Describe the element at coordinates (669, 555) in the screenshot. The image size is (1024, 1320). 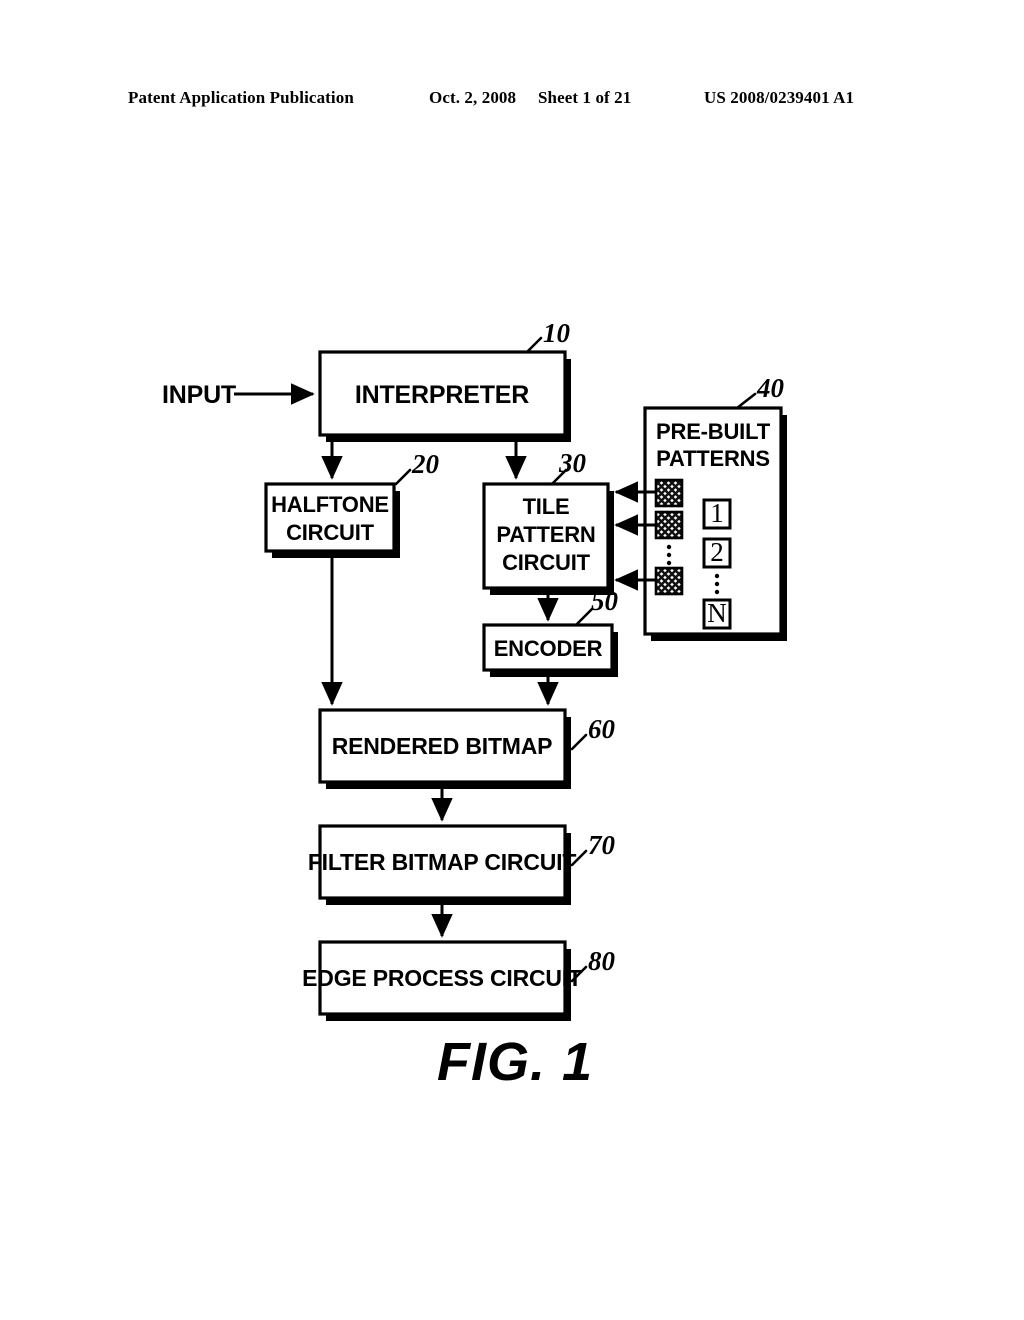
I see `pattern-swatch-ellipsis-icon` at that location.